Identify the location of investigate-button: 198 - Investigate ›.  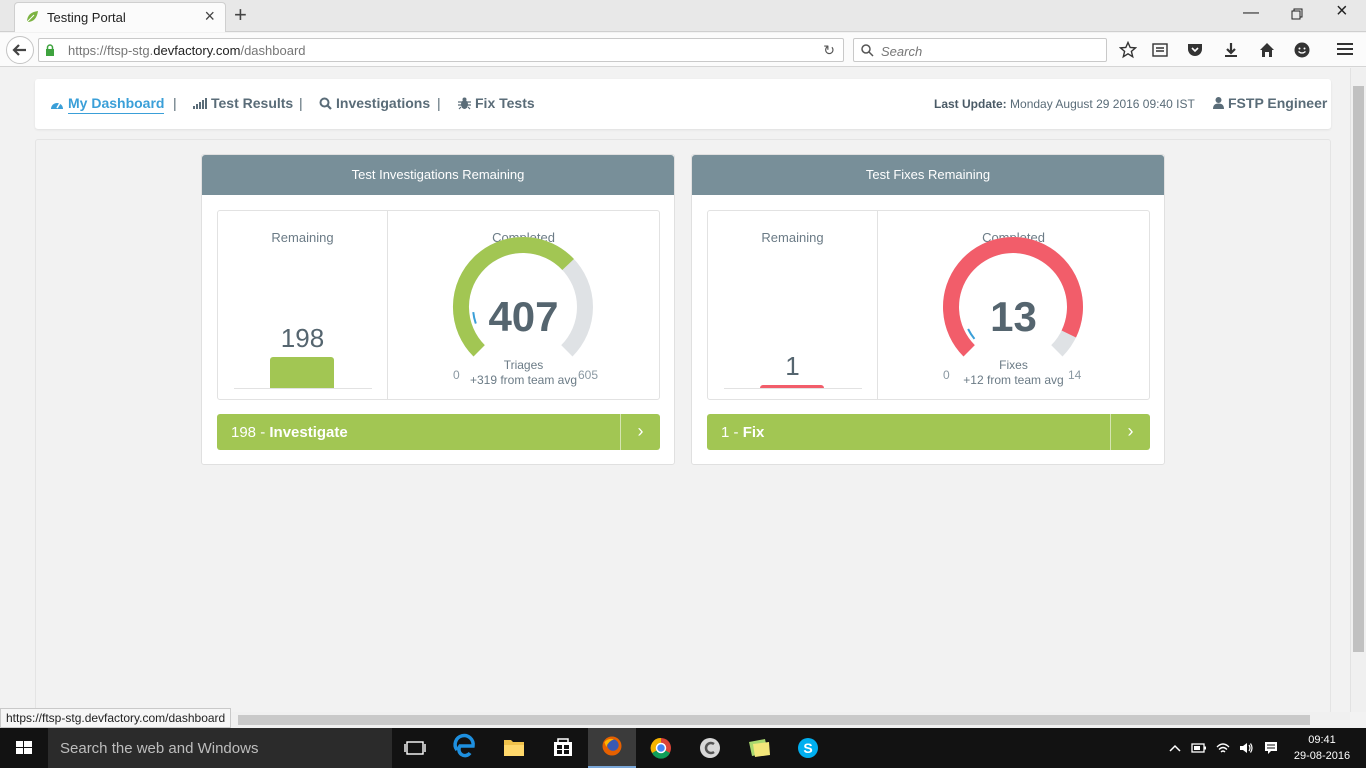
(438, 432).